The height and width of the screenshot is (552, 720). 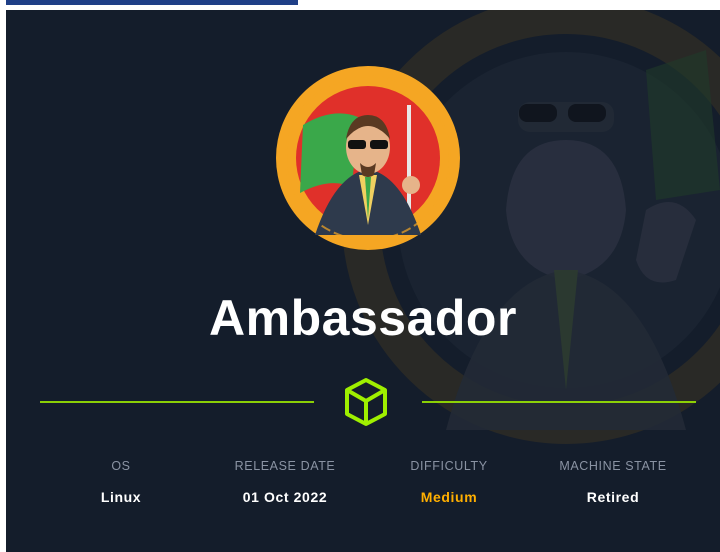 What do you see at coordinates (449, 497) in the screenshot?
I see `difficulty-badge: Medium` at bounding box center [449, 497].